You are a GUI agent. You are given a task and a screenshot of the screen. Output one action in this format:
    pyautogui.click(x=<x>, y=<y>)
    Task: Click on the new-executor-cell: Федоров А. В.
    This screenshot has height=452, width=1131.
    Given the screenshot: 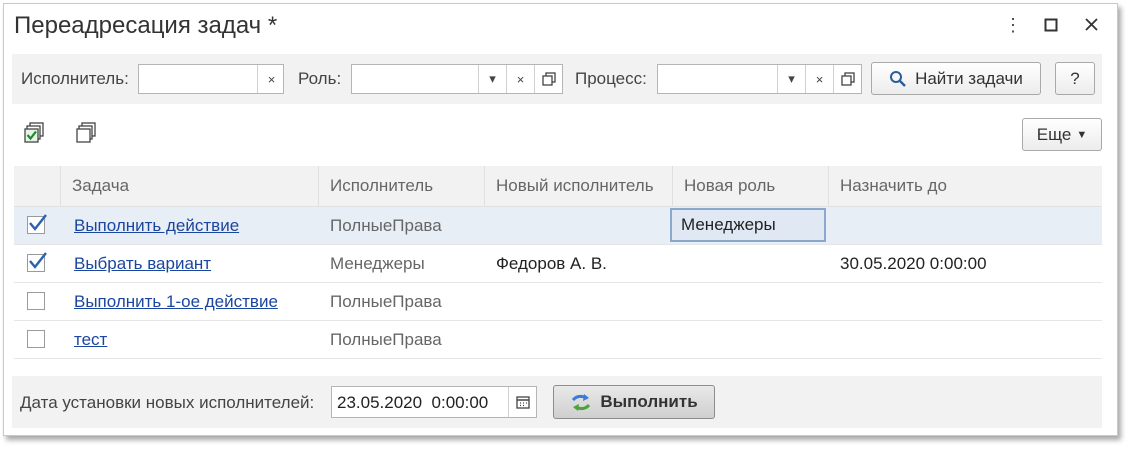 What is the action you would take?
    pyautogui.click(x=551, y=263)
    